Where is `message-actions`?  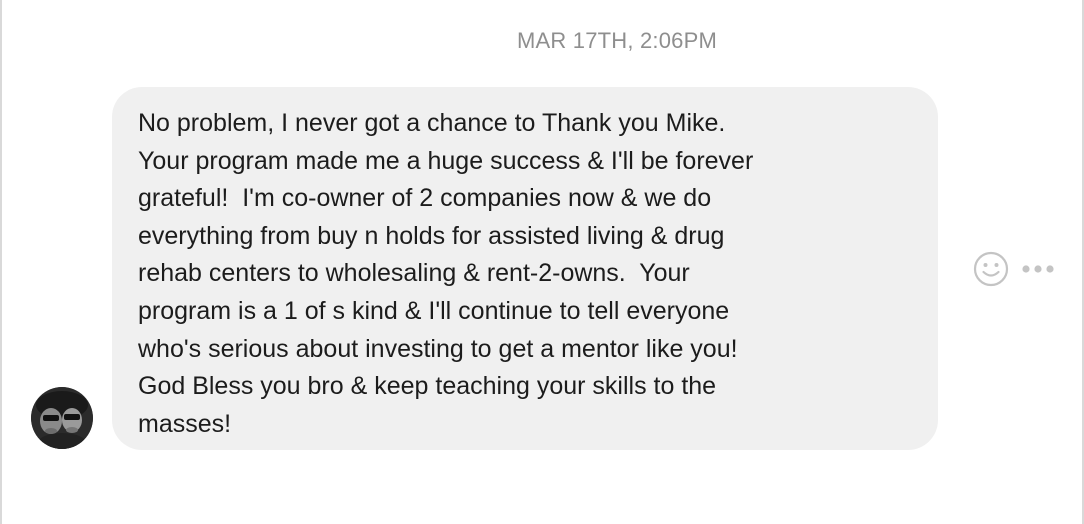 message-actions is located at coordinates (1014, 269).